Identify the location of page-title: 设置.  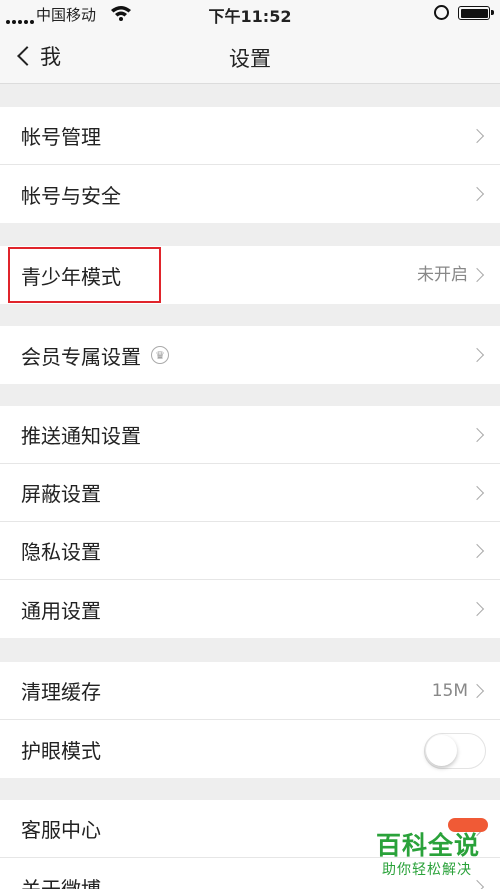
(250, 59).